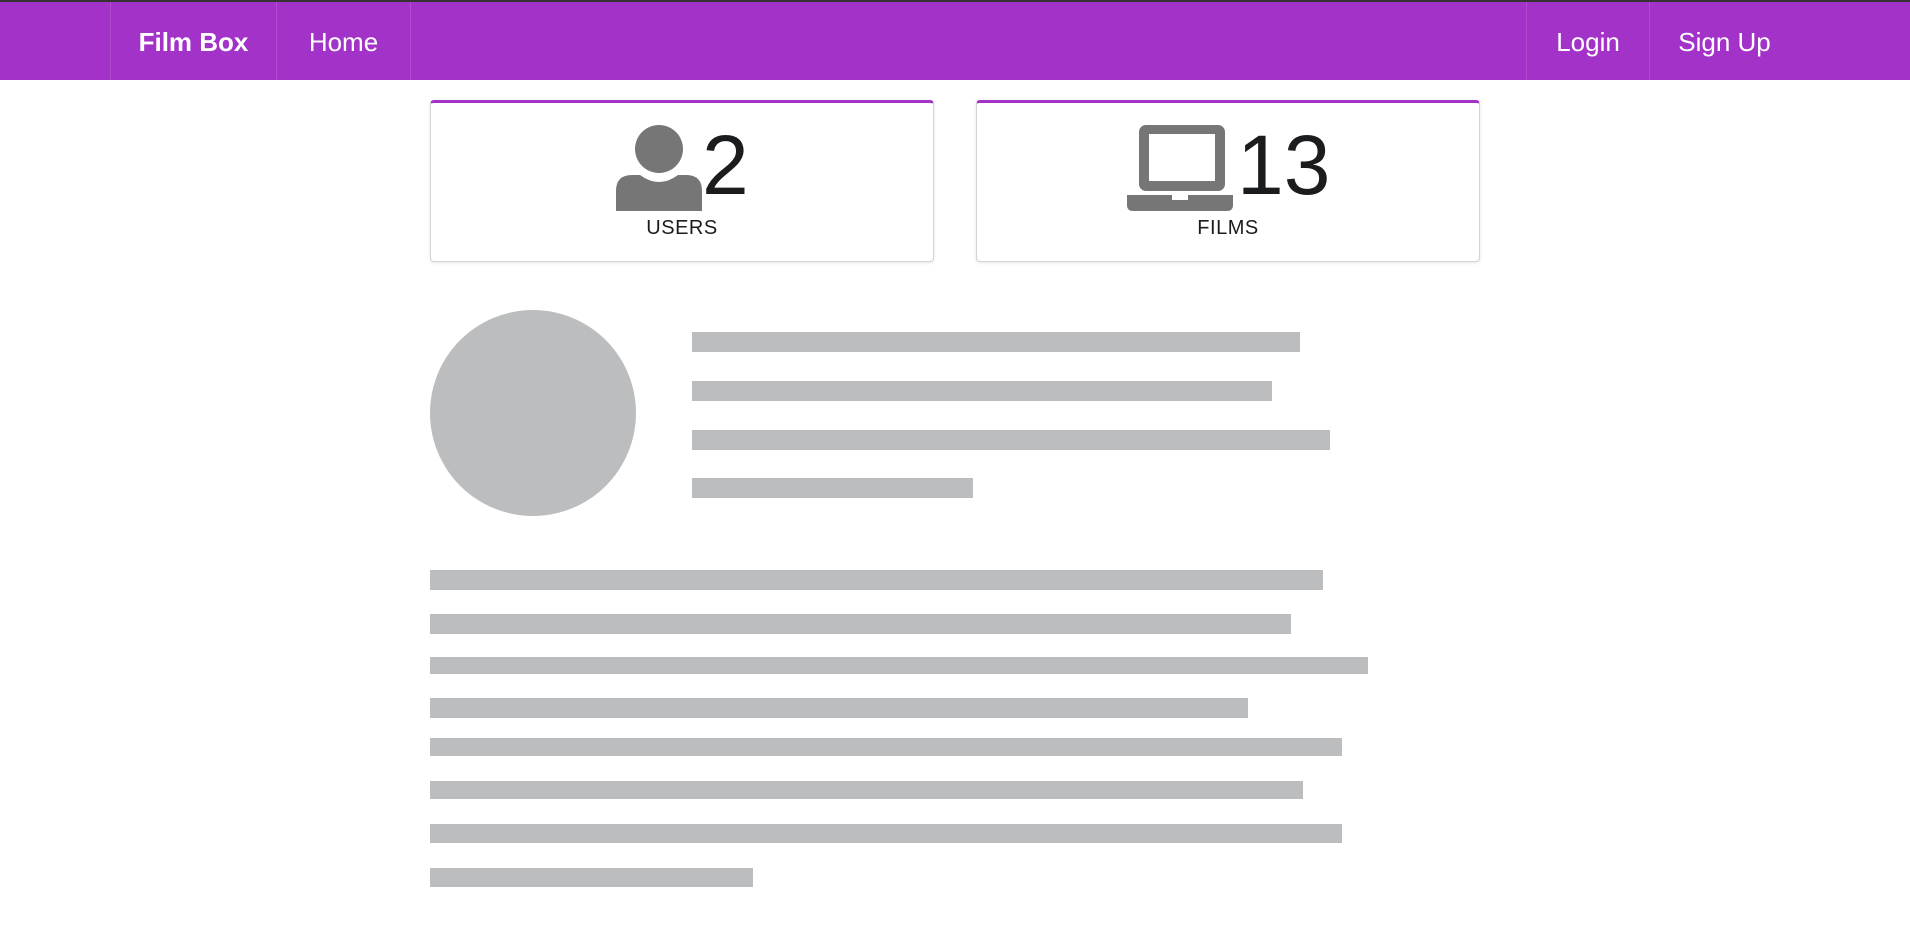  What do you see at coordinates (955, 41) in the screenshot?
I see `navbar: Film Box Home Login Sign Up` at bounding box center [955, 41].